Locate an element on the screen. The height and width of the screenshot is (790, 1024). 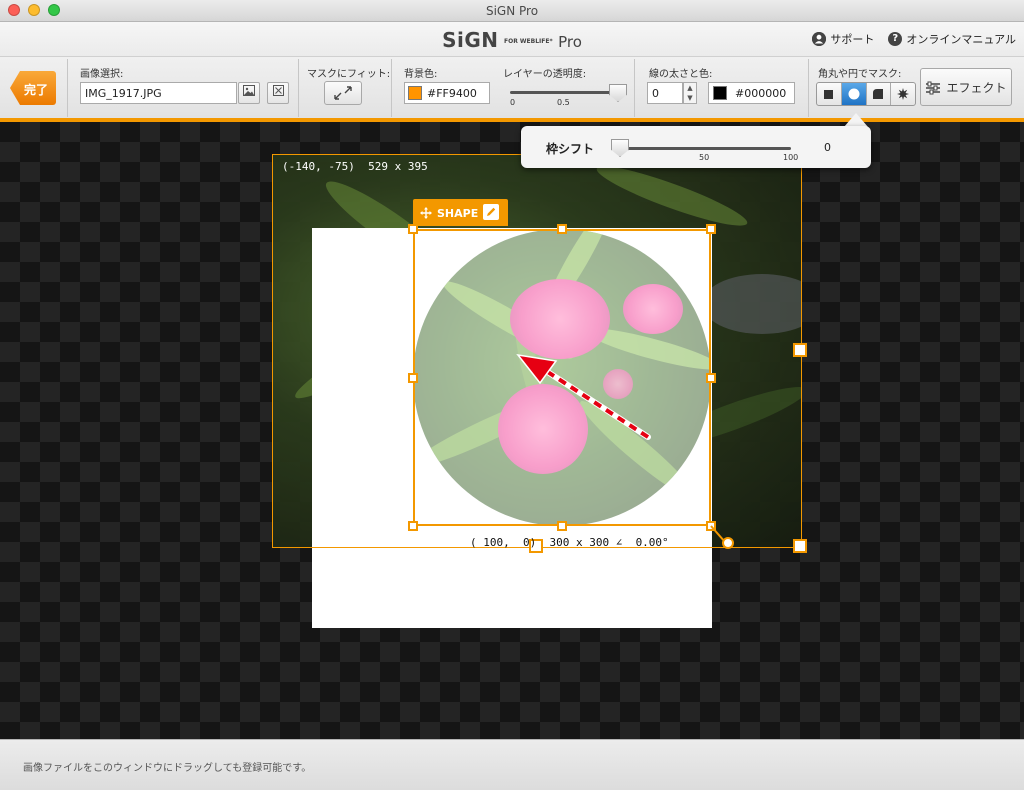
circle-mask-option is located at coordinates (854, 94).